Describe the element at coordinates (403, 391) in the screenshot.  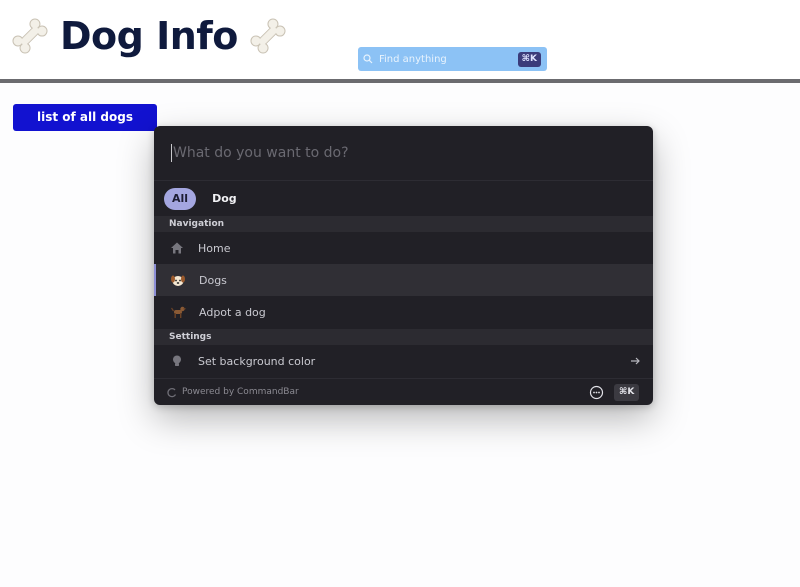
I see `palette-footer: Powered by CommandBar ⌘K` at that location.